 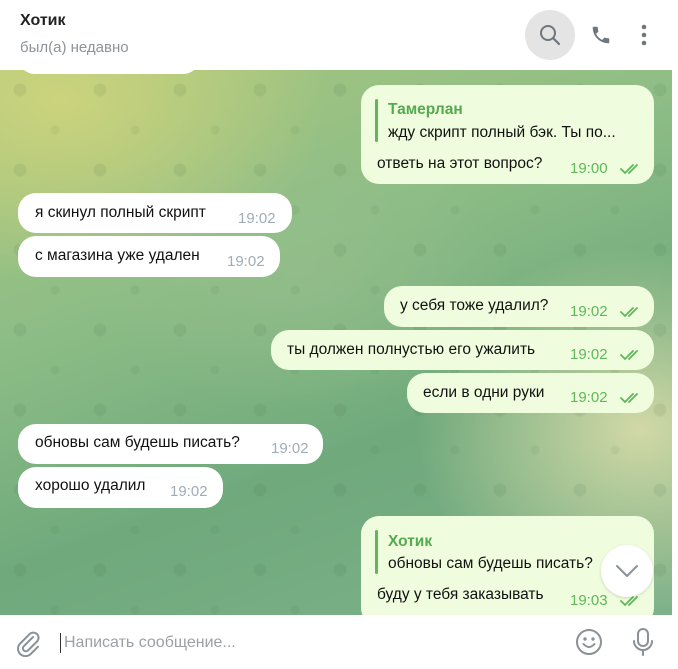 I want to click on message-bubble: ты должен полнустью его ужалить 19:02, so click(x=462, y=350).